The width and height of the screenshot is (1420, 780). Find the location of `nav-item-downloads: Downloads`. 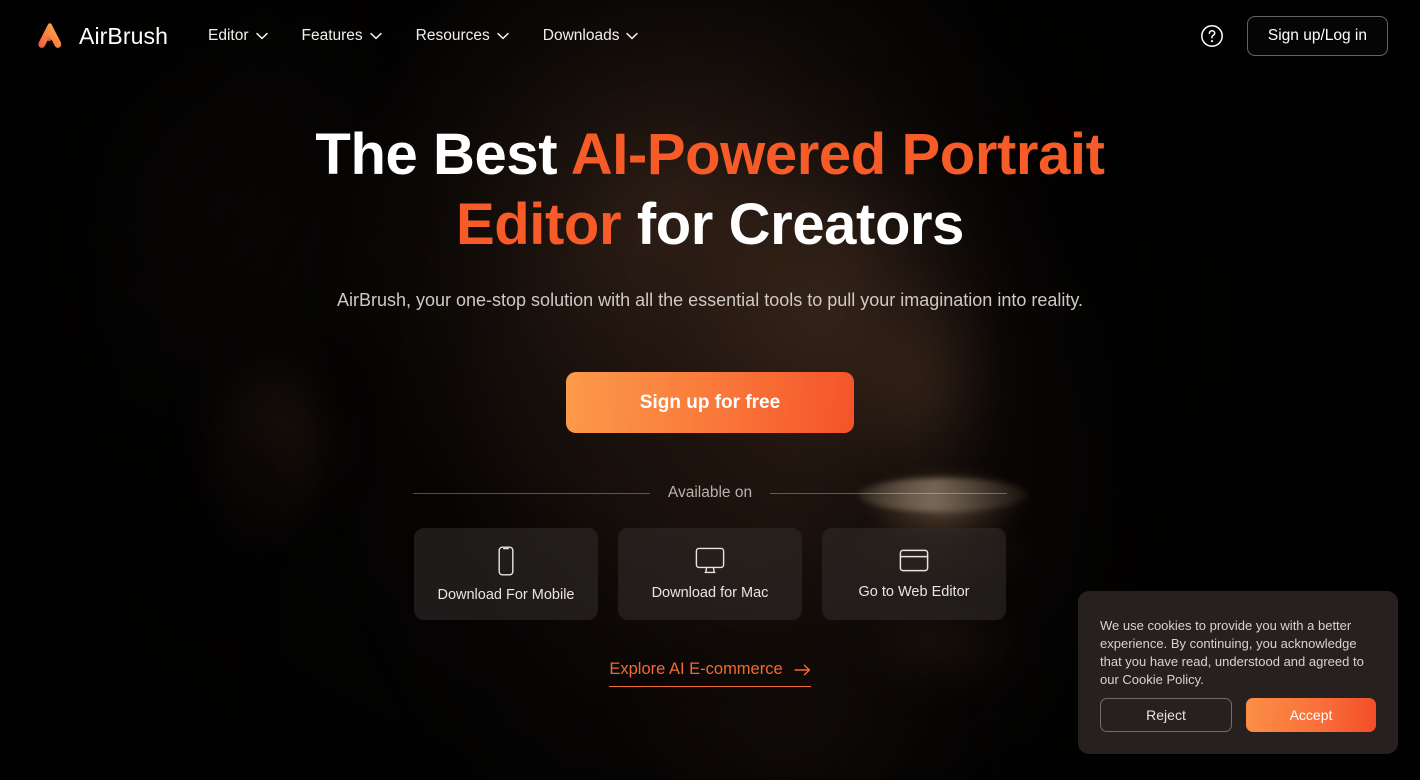

nav-item-downloads: Downloads is located at coordinates (591, 36).